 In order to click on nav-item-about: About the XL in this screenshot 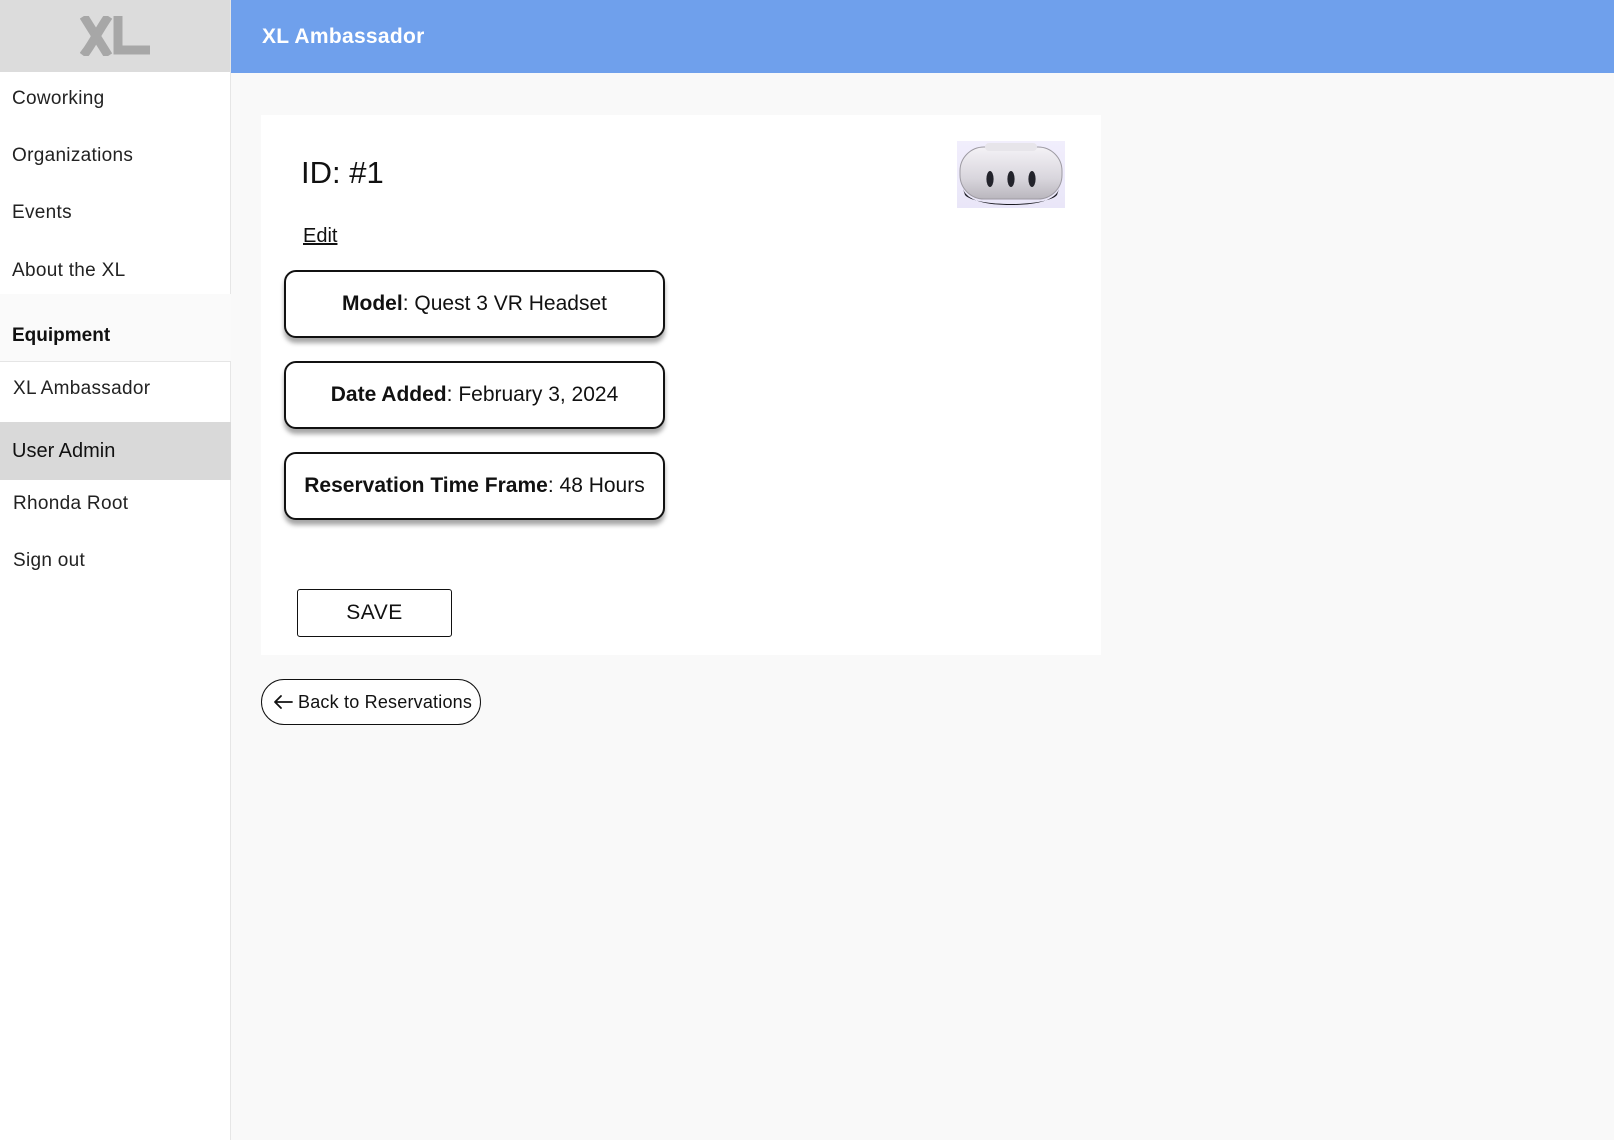, I will do `click(62, 271)`.